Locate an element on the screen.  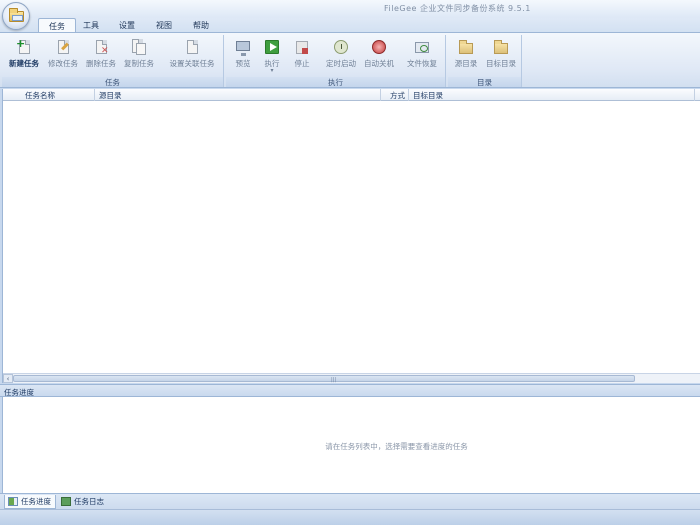
related-tasks-button: 设置关联任务 is located at coordinates (192, 55).